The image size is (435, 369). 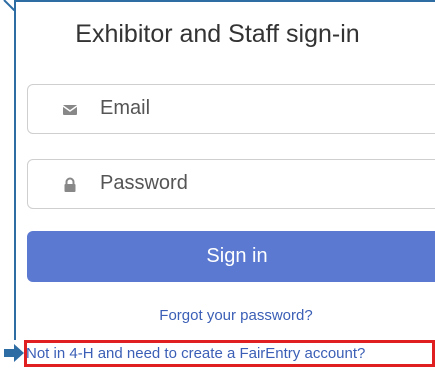 What do you see at coordinates (144, 183) in the screenshot?
I see `password-placeholder: Password` at bounding box center [144, 183].